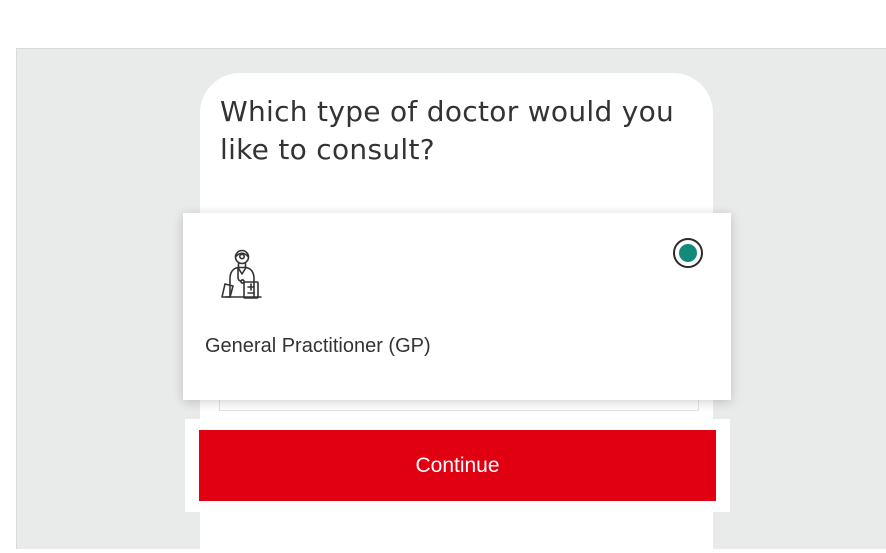 The image size is (886, 553). I want to click on option-radio, so click(688, 253).